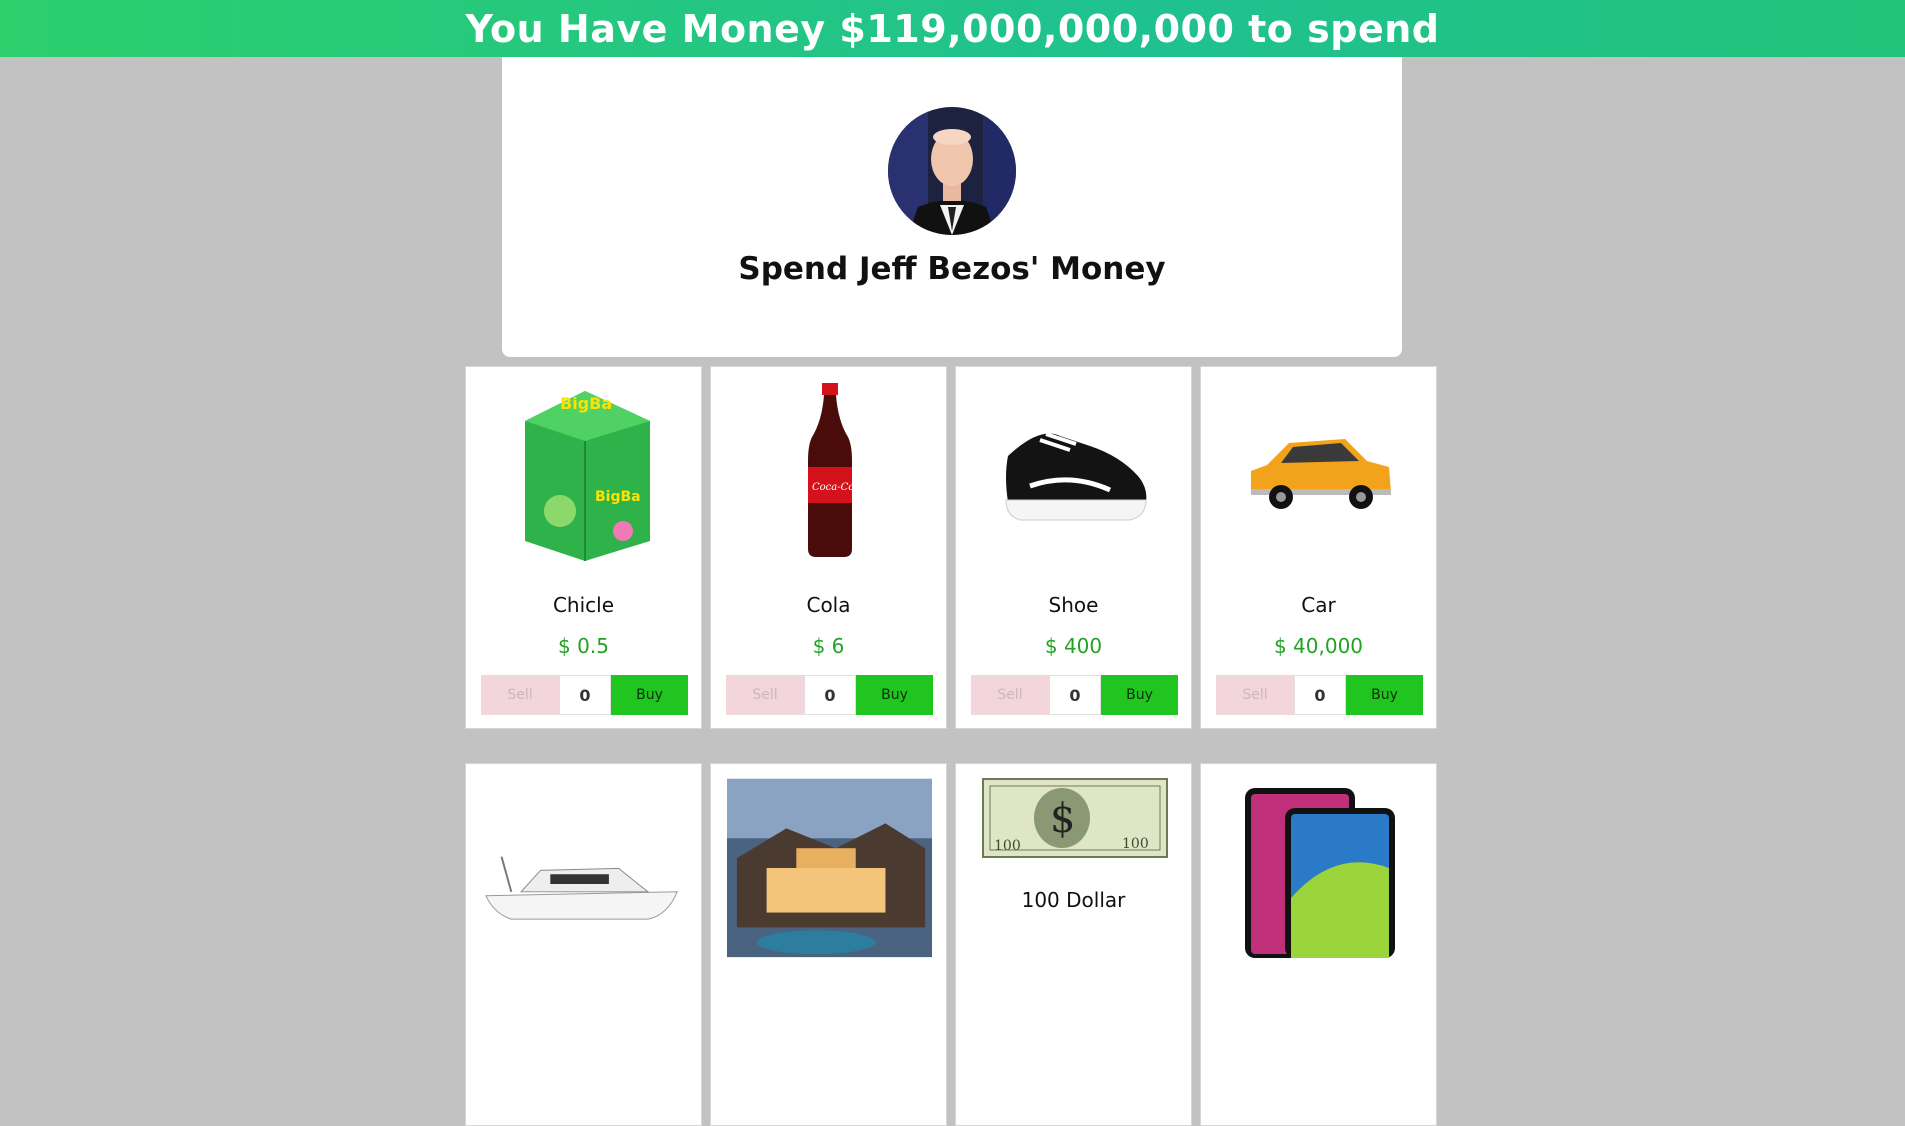 This screenshot has width=1905, height=1126. I want to click on avatar, so click(952, 171).